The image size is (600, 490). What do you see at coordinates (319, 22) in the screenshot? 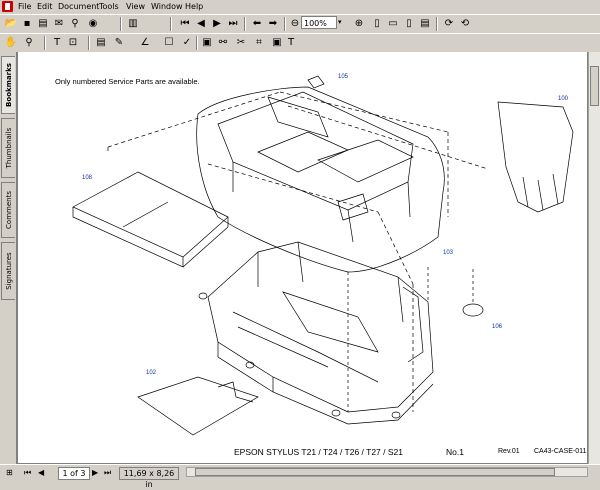
I see `zoom-input: 100%` at bounding box center [319, 22].